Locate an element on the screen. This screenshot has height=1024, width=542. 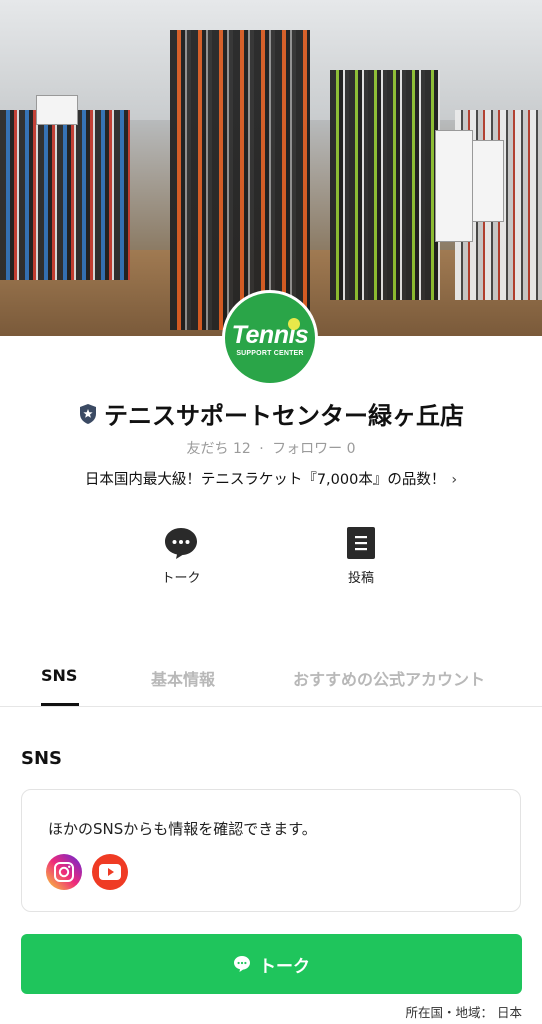
youtube-icon is located at coordinates (110, 872).